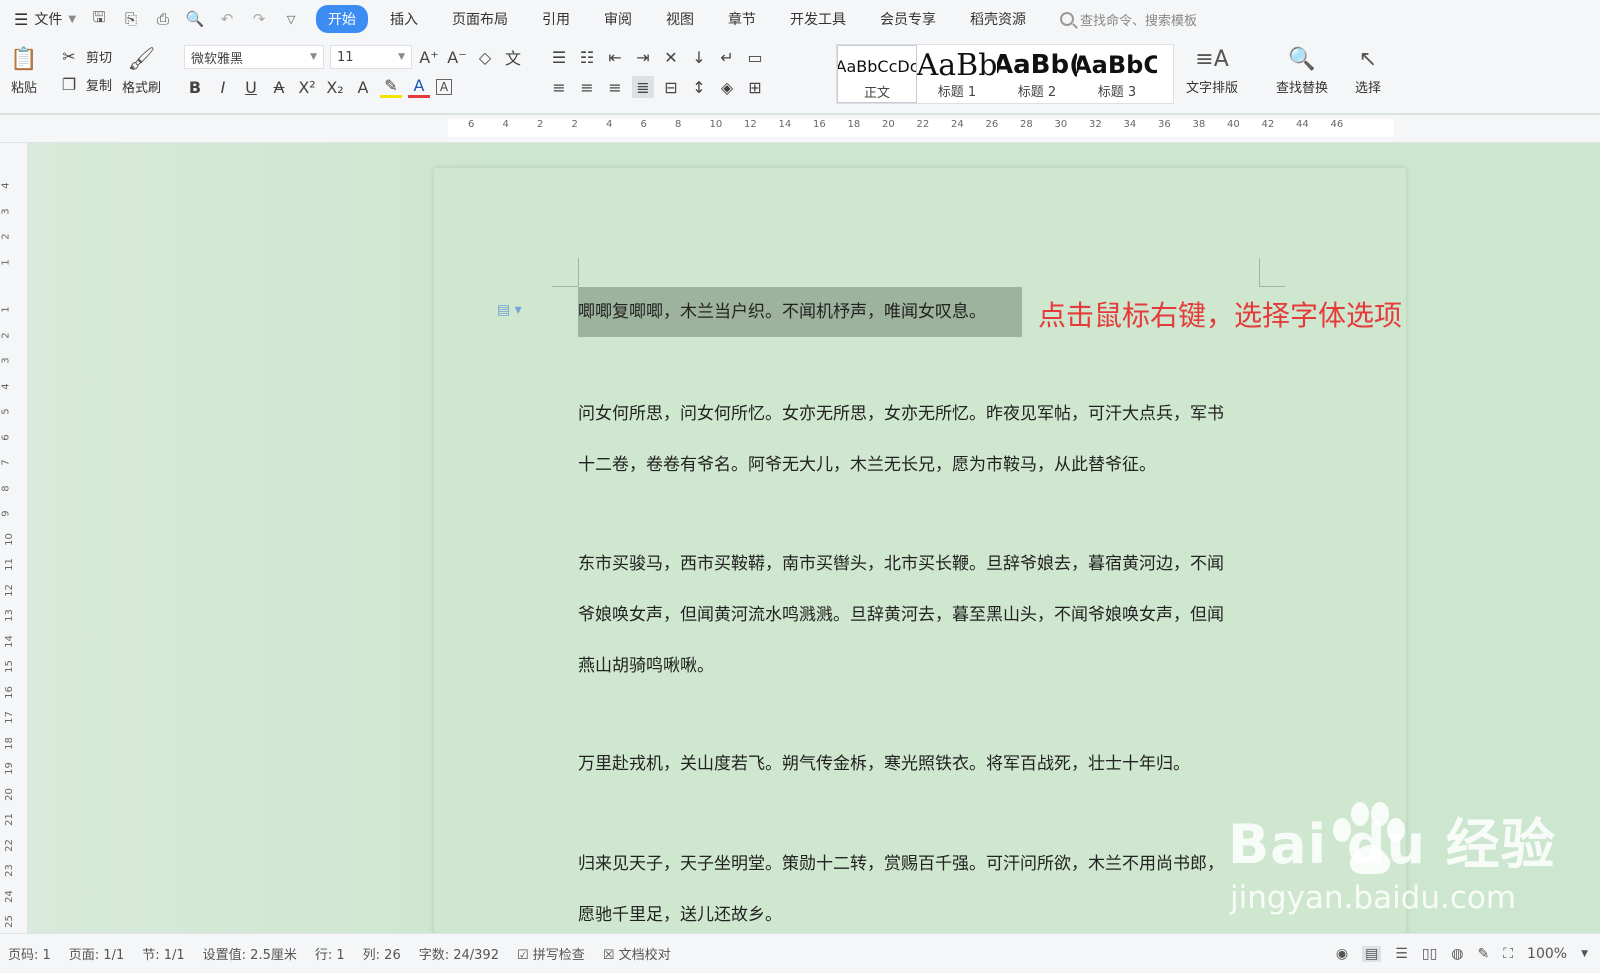  I want to click on font-size-select: 11 ▼, so click(371, 57).